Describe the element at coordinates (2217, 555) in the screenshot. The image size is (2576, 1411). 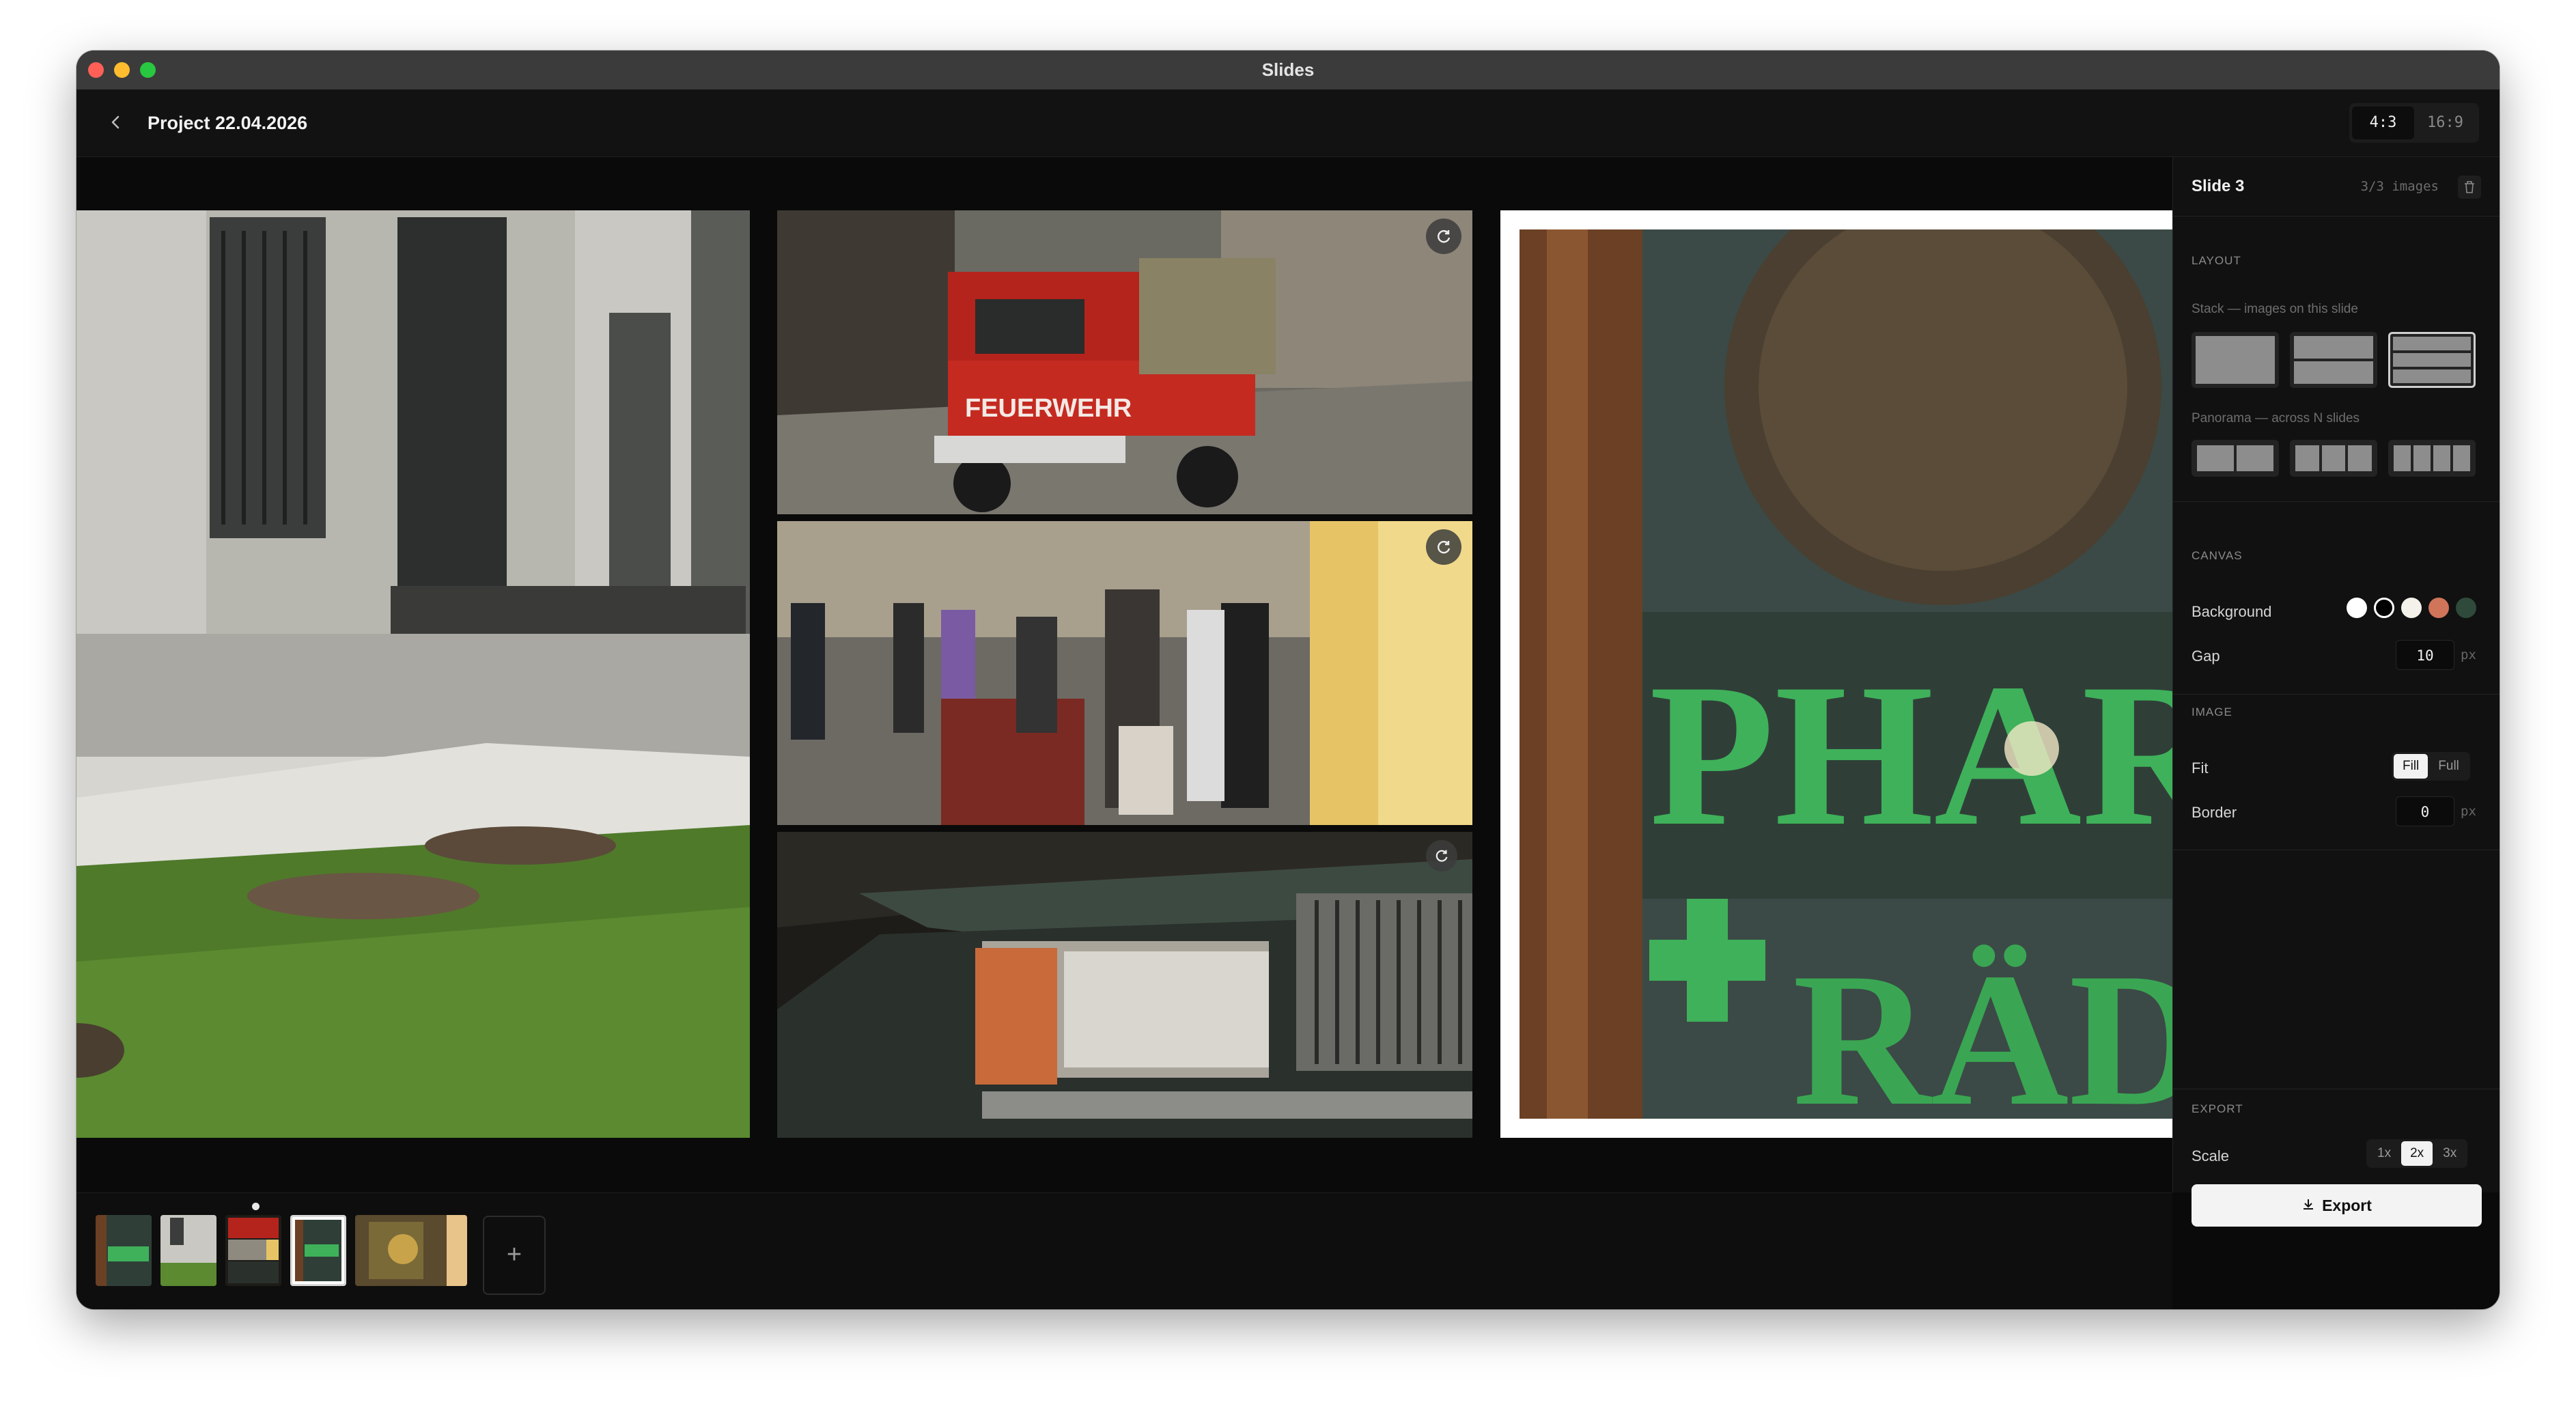
I see `canvas-heading: CANVAS` at that location.